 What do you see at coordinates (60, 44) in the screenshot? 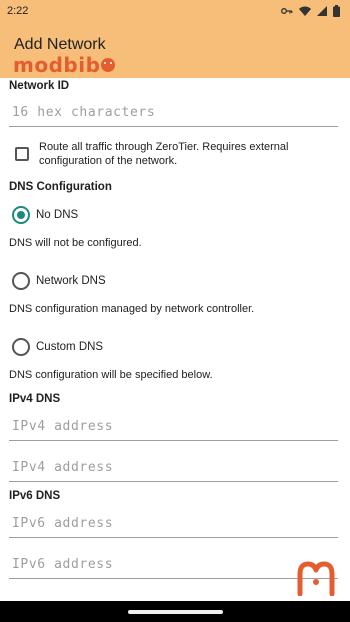
I see `page-title: Add Network` at bounding box center [60, 44].